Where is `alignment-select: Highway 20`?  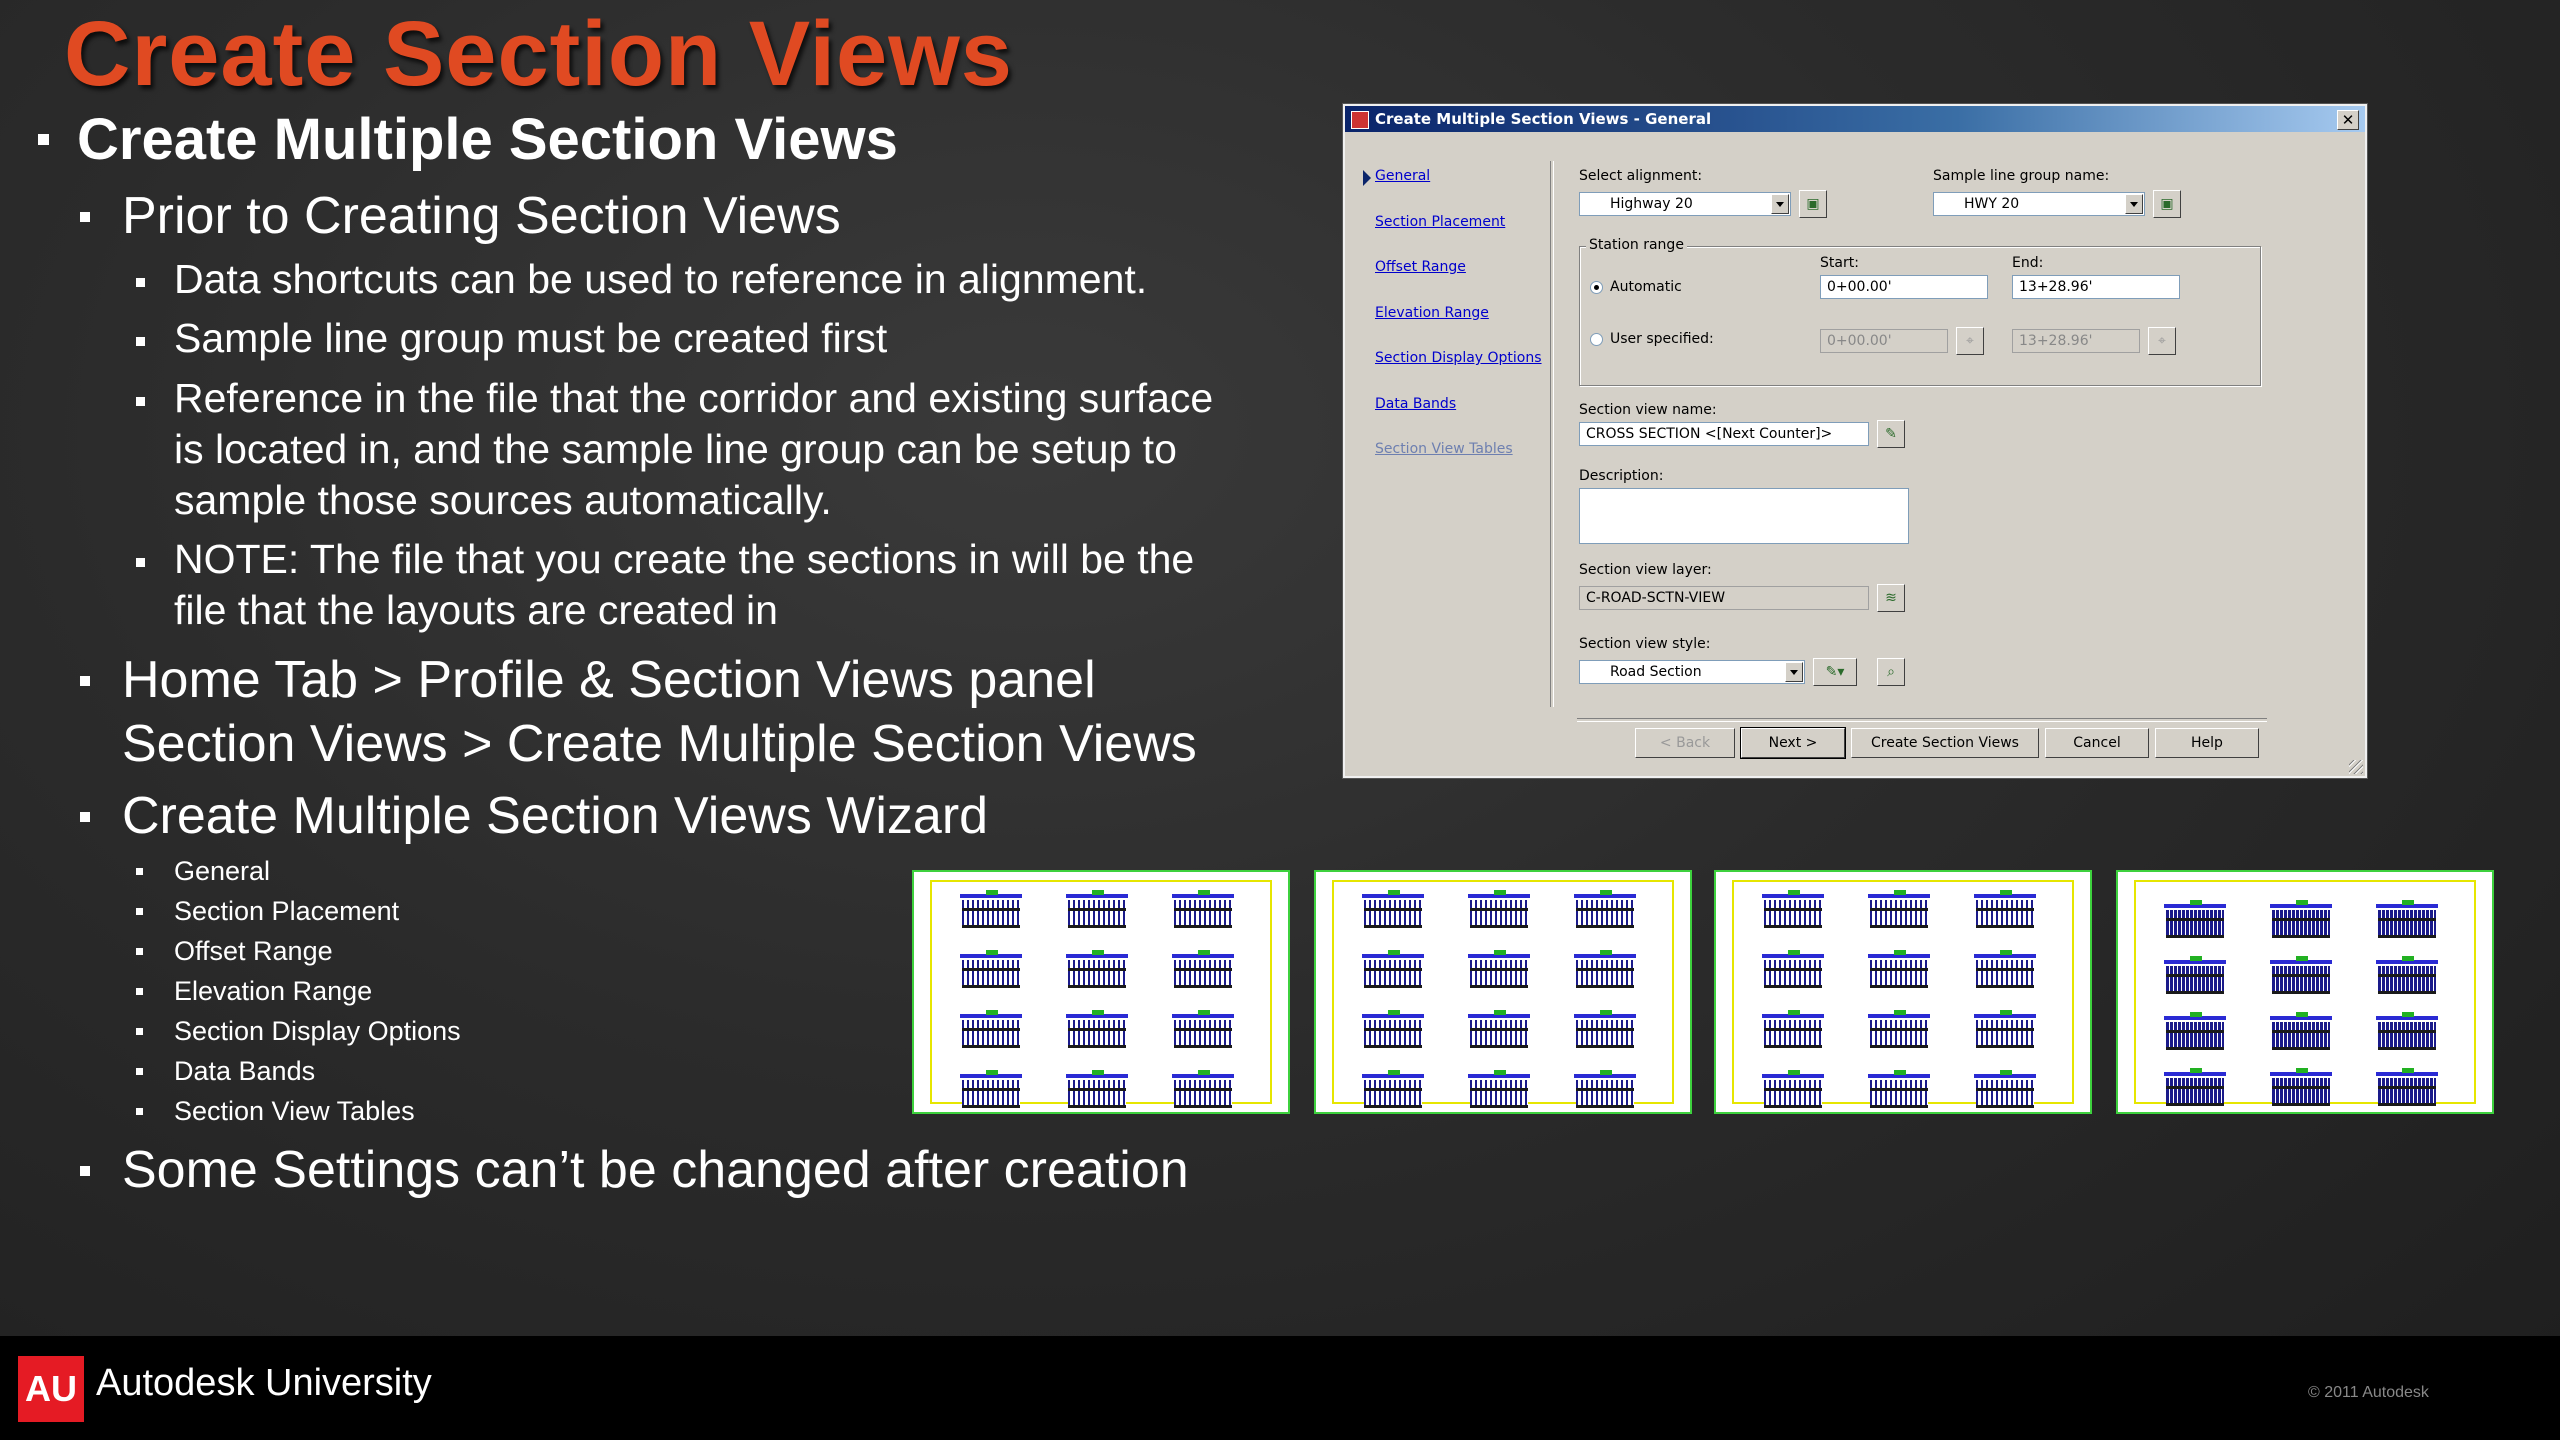 alignment-select: Highway 20 is located at coordinates (1685, 204).